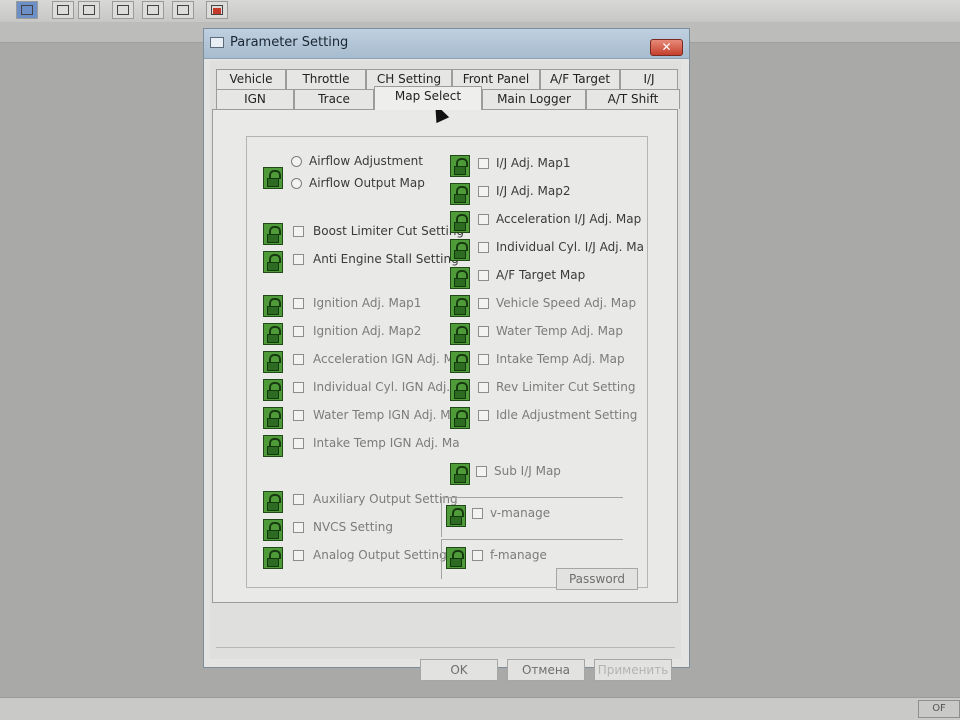 The height and width of the screenshot is (720, 960). I want to click on rev-limiter-checkbox, so click(483, 387).